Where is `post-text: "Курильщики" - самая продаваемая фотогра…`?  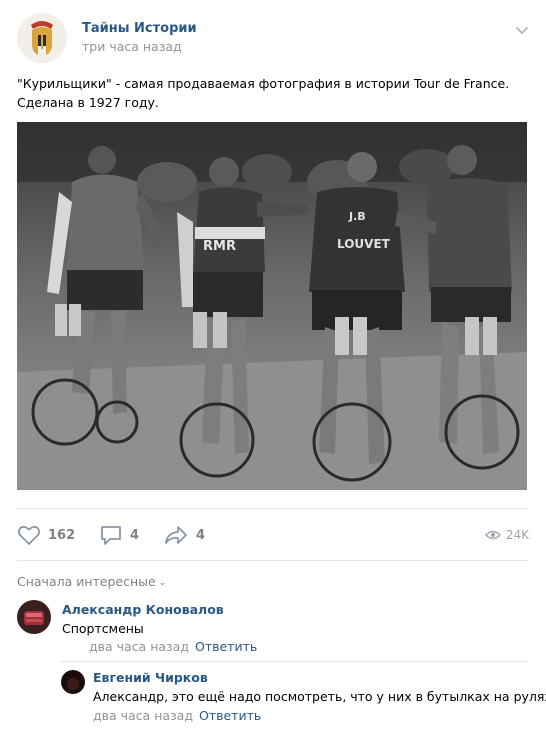
post-text: "Курильщики" - самая продаваемая фотогра… is located at coordinates (263, 93).